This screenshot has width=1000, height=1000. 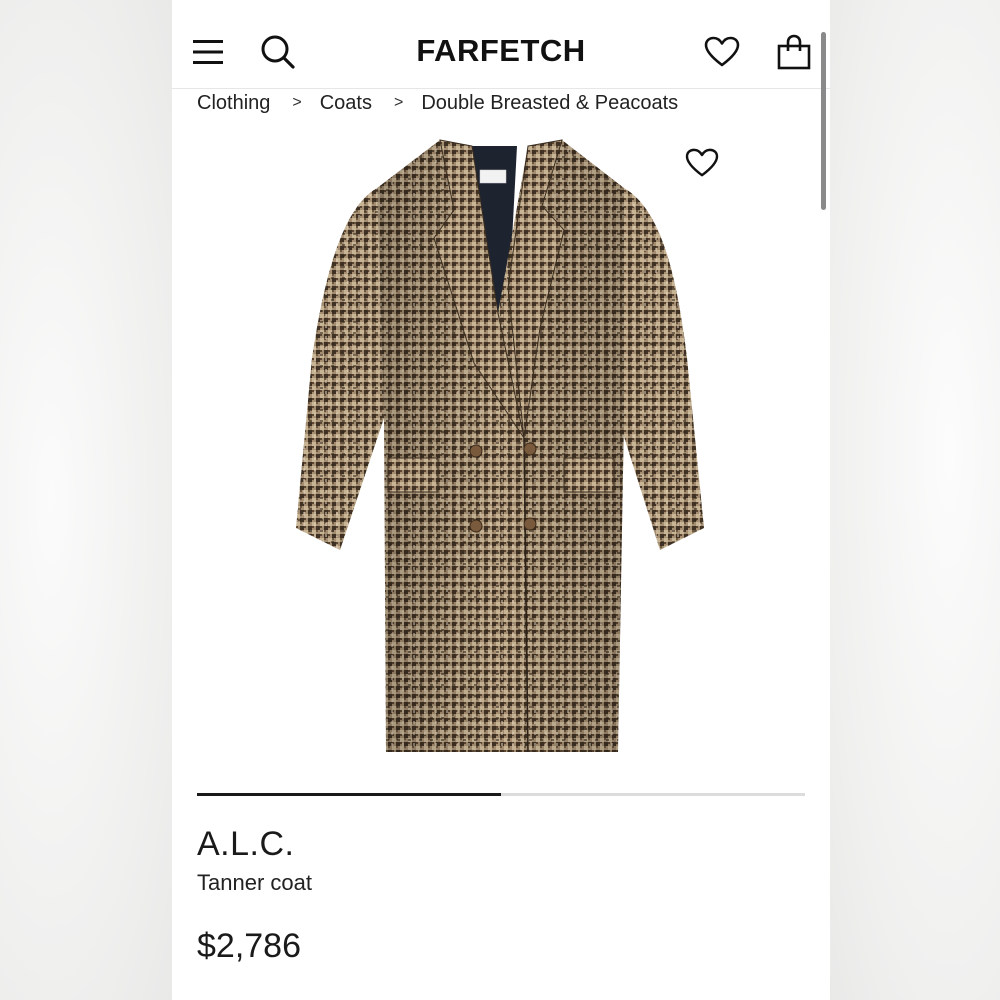 I want to click on shopping-bag-icon, so click(x=794, y=52).